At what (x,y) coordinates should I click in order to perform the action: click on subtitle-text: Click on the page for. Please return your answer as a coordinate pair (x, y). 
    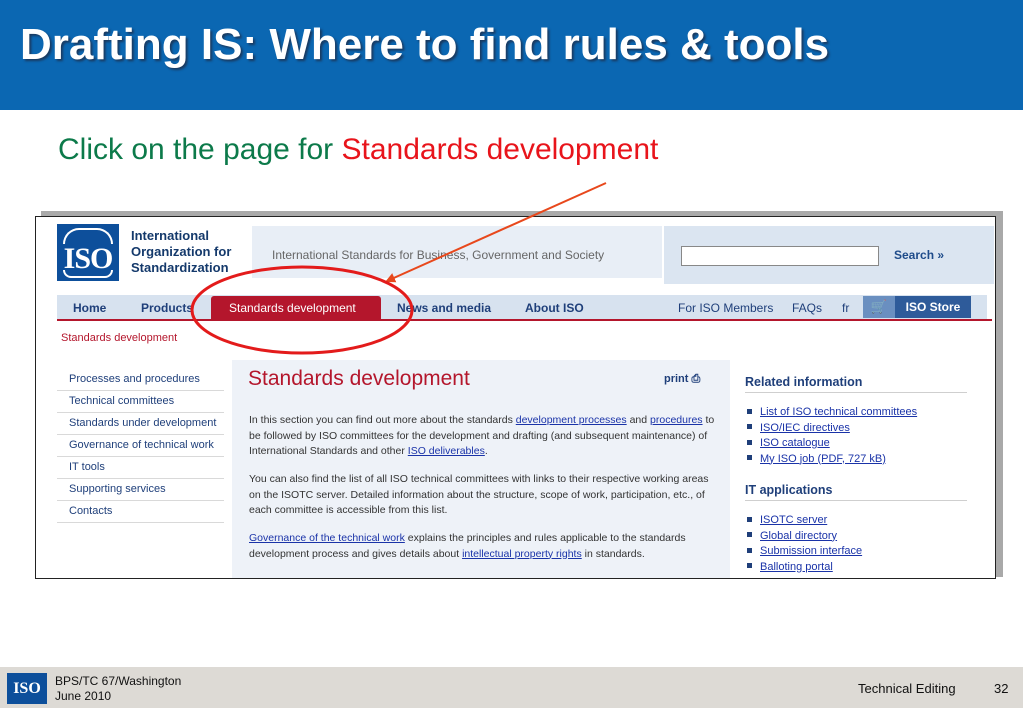
    Looking at the image, I should click on (200, 149).